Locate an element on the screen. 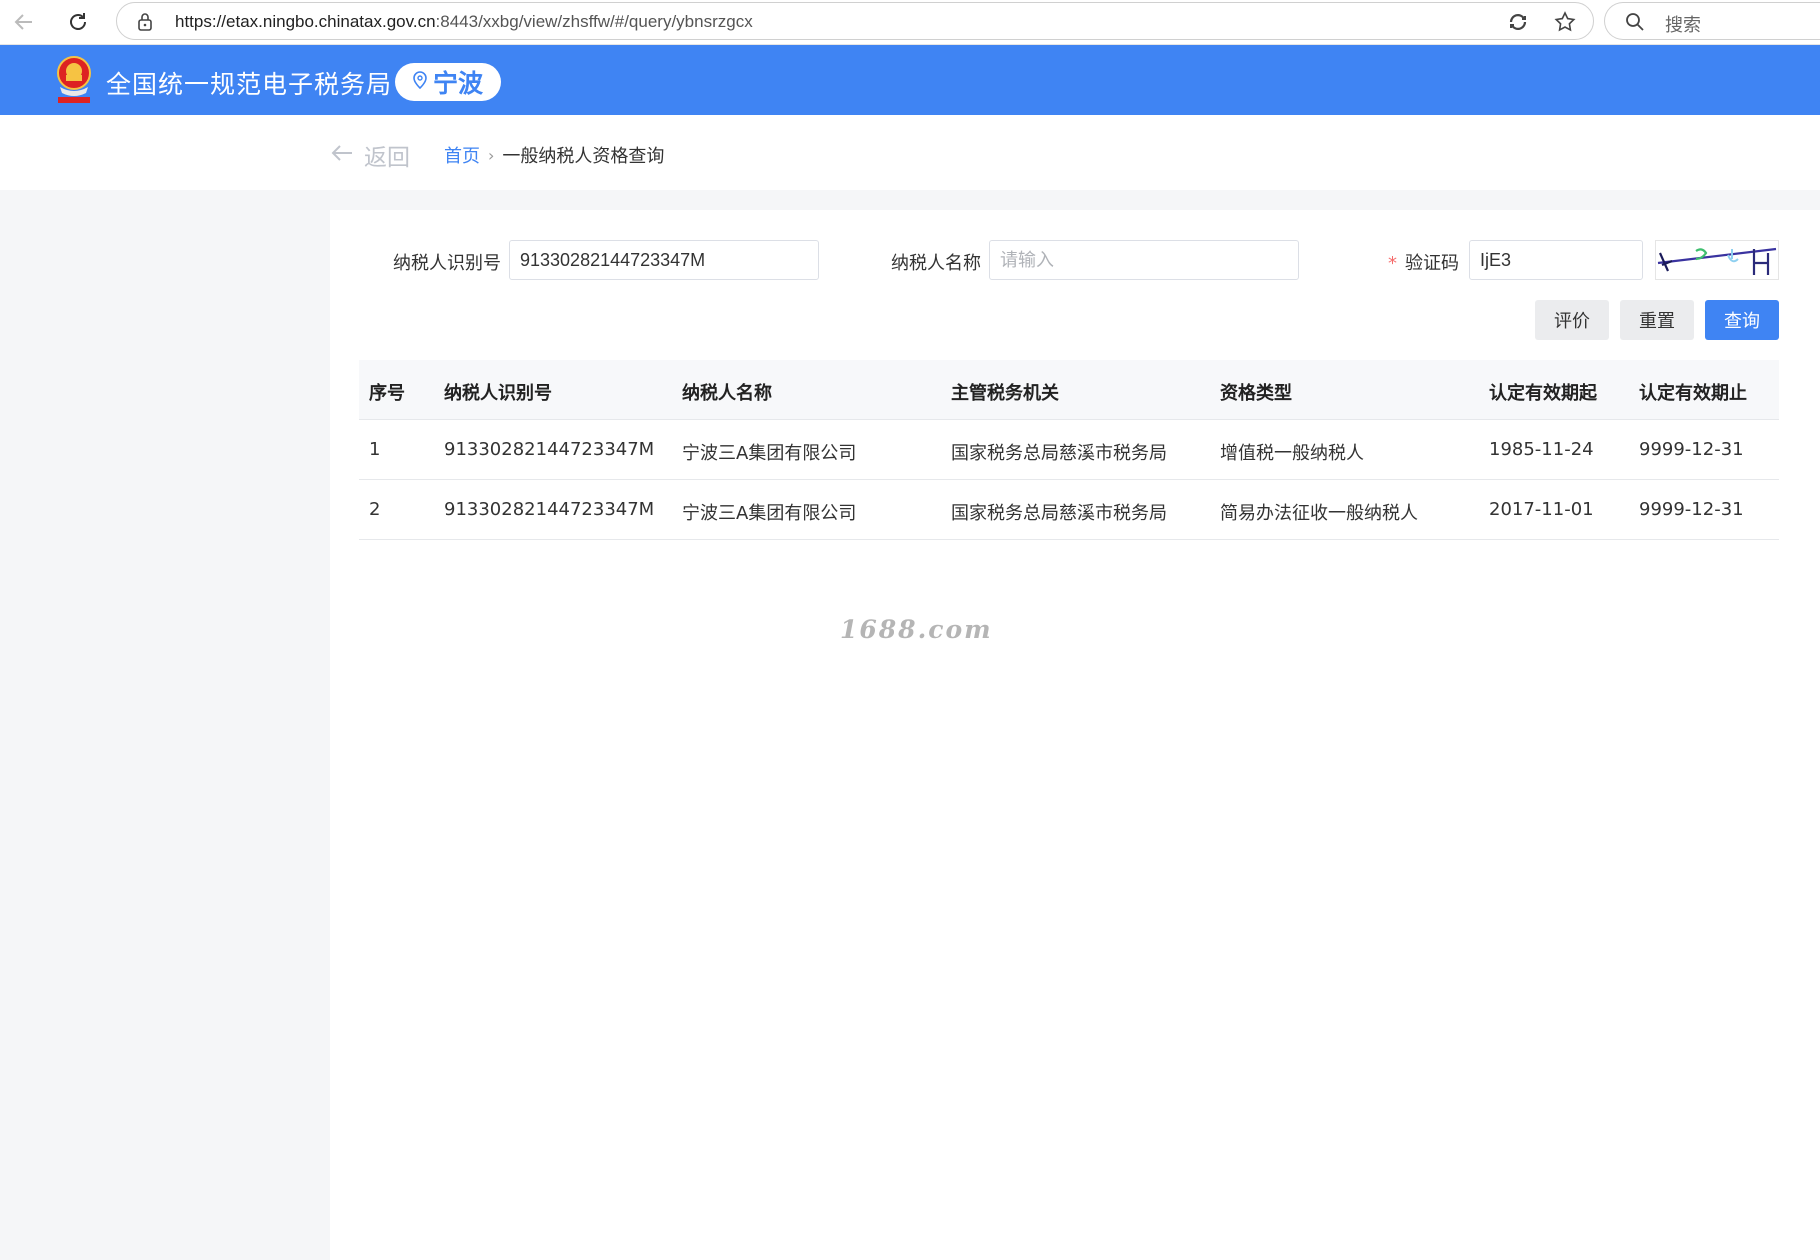 The image size is (1820, 1260). city-selector: 宁波 is located at coordinates (448, 82).